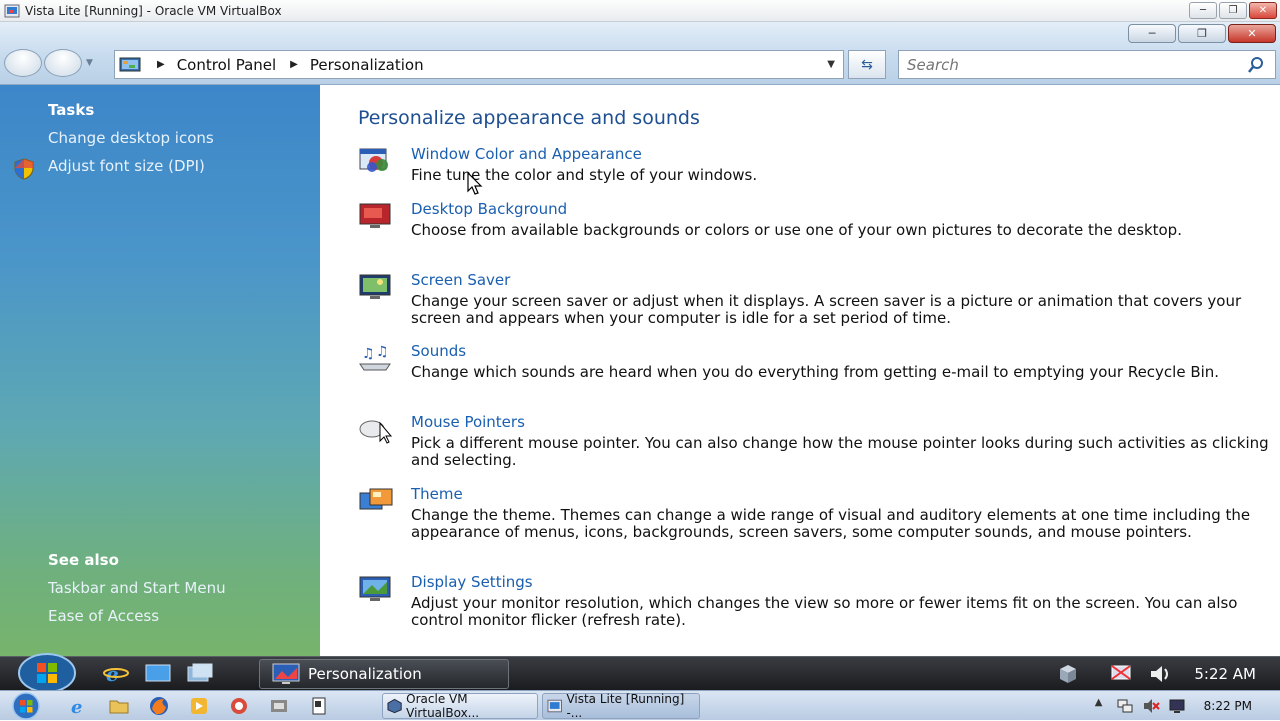 Image resolution: width=1280 pixels, height=721 pixels. Describe the element at coordinates (26, 706) in the screenshot. I see `host-start-button-icon` at that location.